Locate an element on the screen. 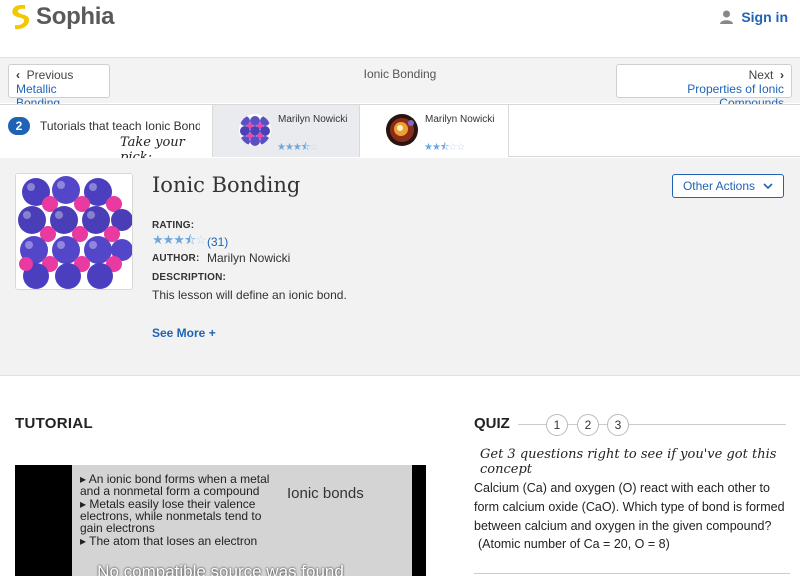 This screenshot has height=576, width=800. other-actions-dropdown: Other Actions is located at coordinates (728, 186).